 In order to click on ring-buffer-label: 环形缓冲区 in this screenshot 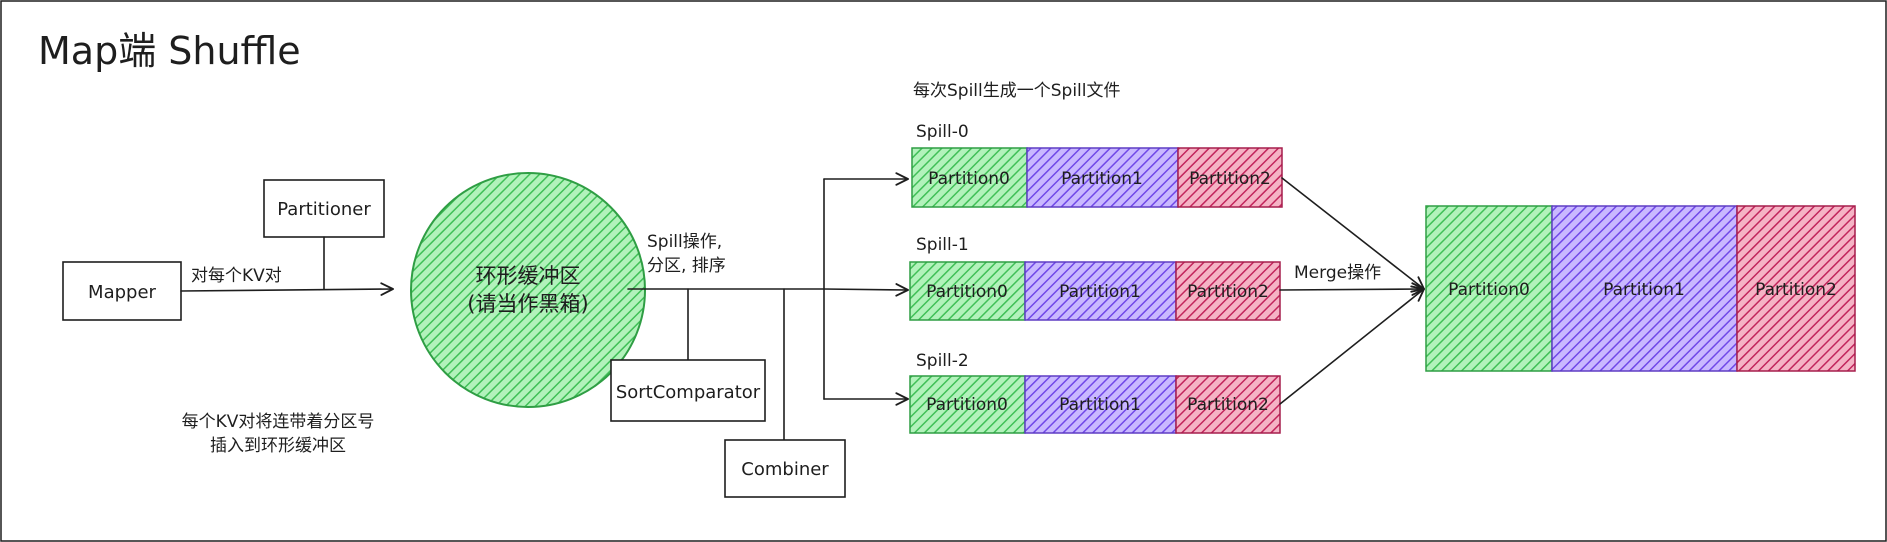, I will do `click(528, 276)`.